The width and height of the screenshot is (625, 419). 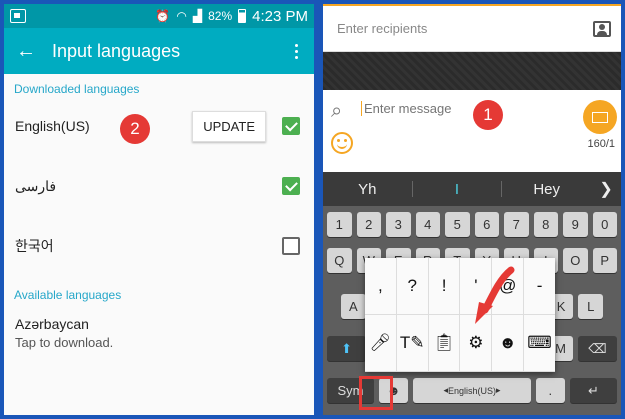 What do you see at coordinates (77, 89) in the screenshot?
I see `downloaded-languages-header: Downloaded languages` at bounding box center [77, 89].